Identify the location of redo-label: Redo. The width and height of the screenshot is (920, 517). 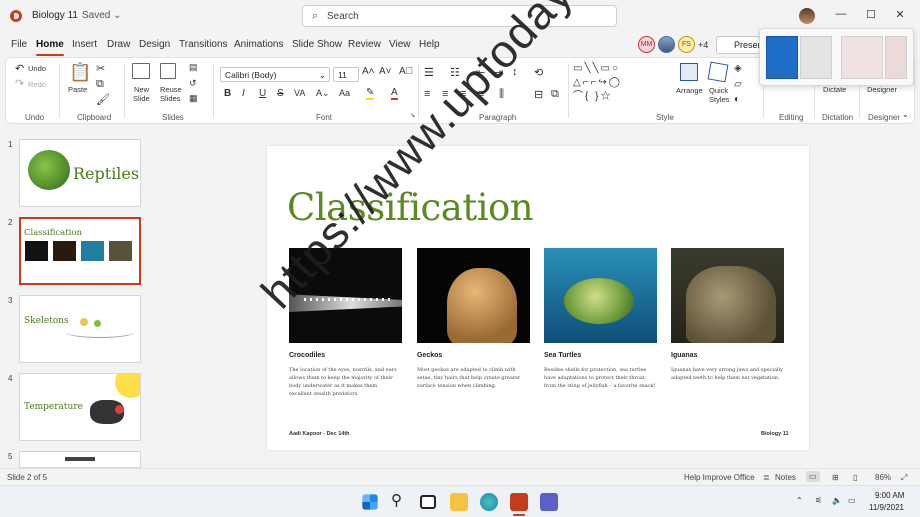
(37, 84).